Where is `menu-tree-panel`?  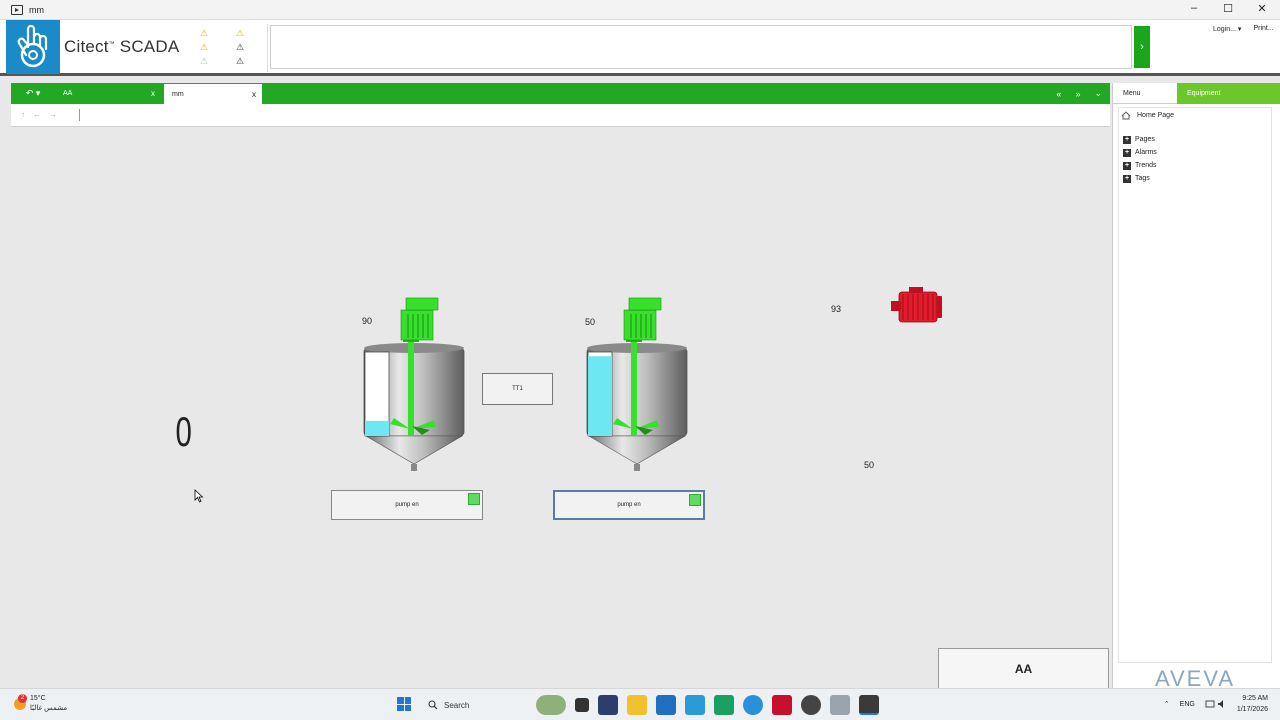
menu-tree-panel is located at coordinates (1195, 385).